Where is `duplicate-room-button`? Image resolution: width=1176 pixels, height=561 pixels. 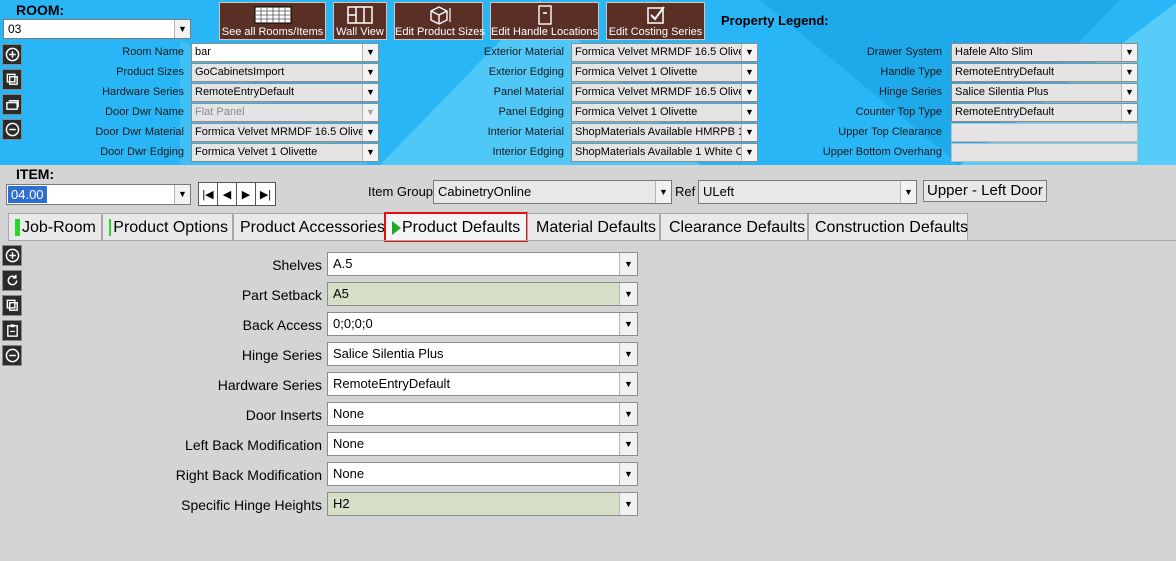 duplicate-room-button is located at coordinates (12, 104).